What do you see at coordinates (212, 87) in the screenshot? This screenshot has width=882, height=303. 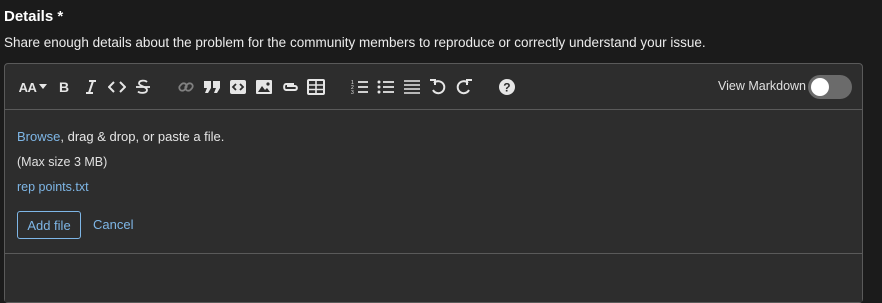 I see `quote-icon` at bounding box center [212, 87].